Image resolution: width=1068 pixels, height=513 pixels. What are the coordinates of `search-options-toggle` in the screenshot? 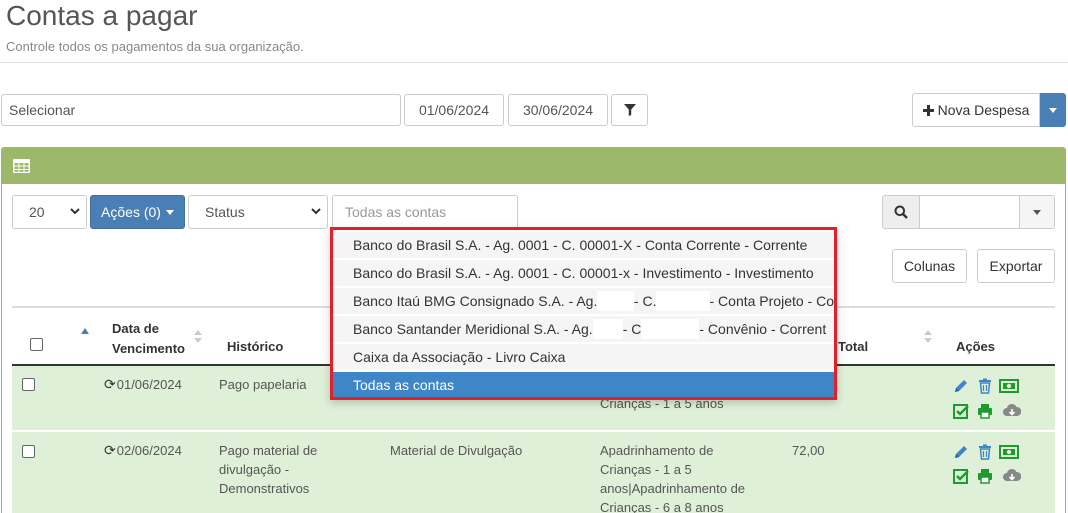 It's located at (1037, 212).